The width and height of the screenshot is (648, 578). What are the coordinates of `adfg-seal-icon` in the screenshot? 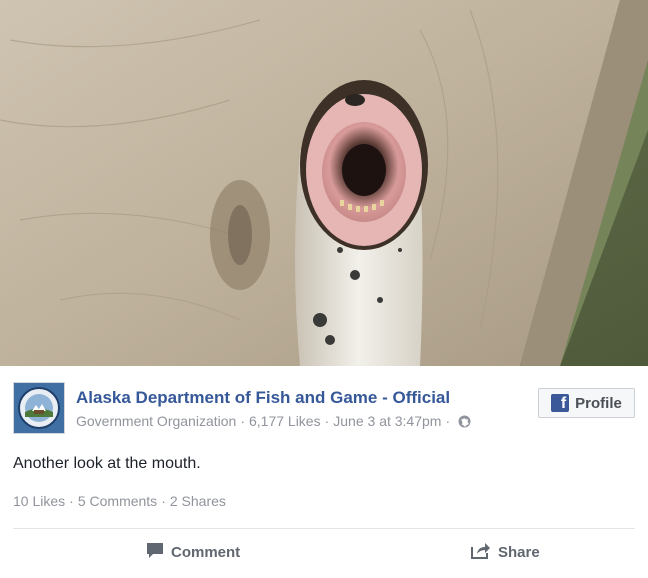 It's located at (39, 408).